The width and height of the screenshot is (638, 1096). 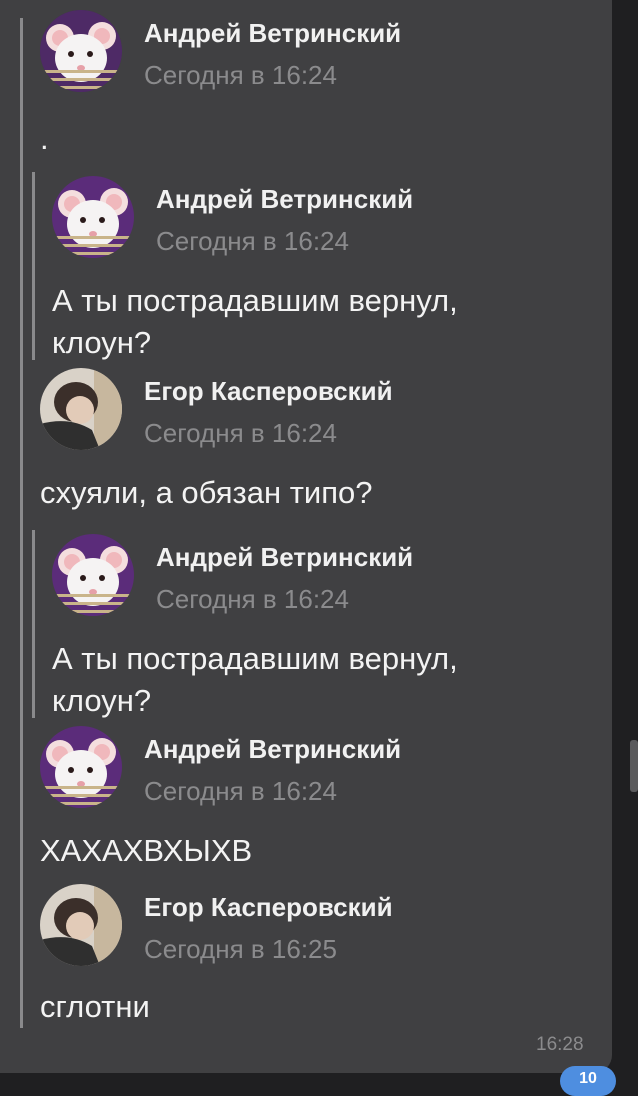 What do you see at coordinates (44, 138) in the screenshot?
I see `message-text: .` at bounding box center [44, 138].